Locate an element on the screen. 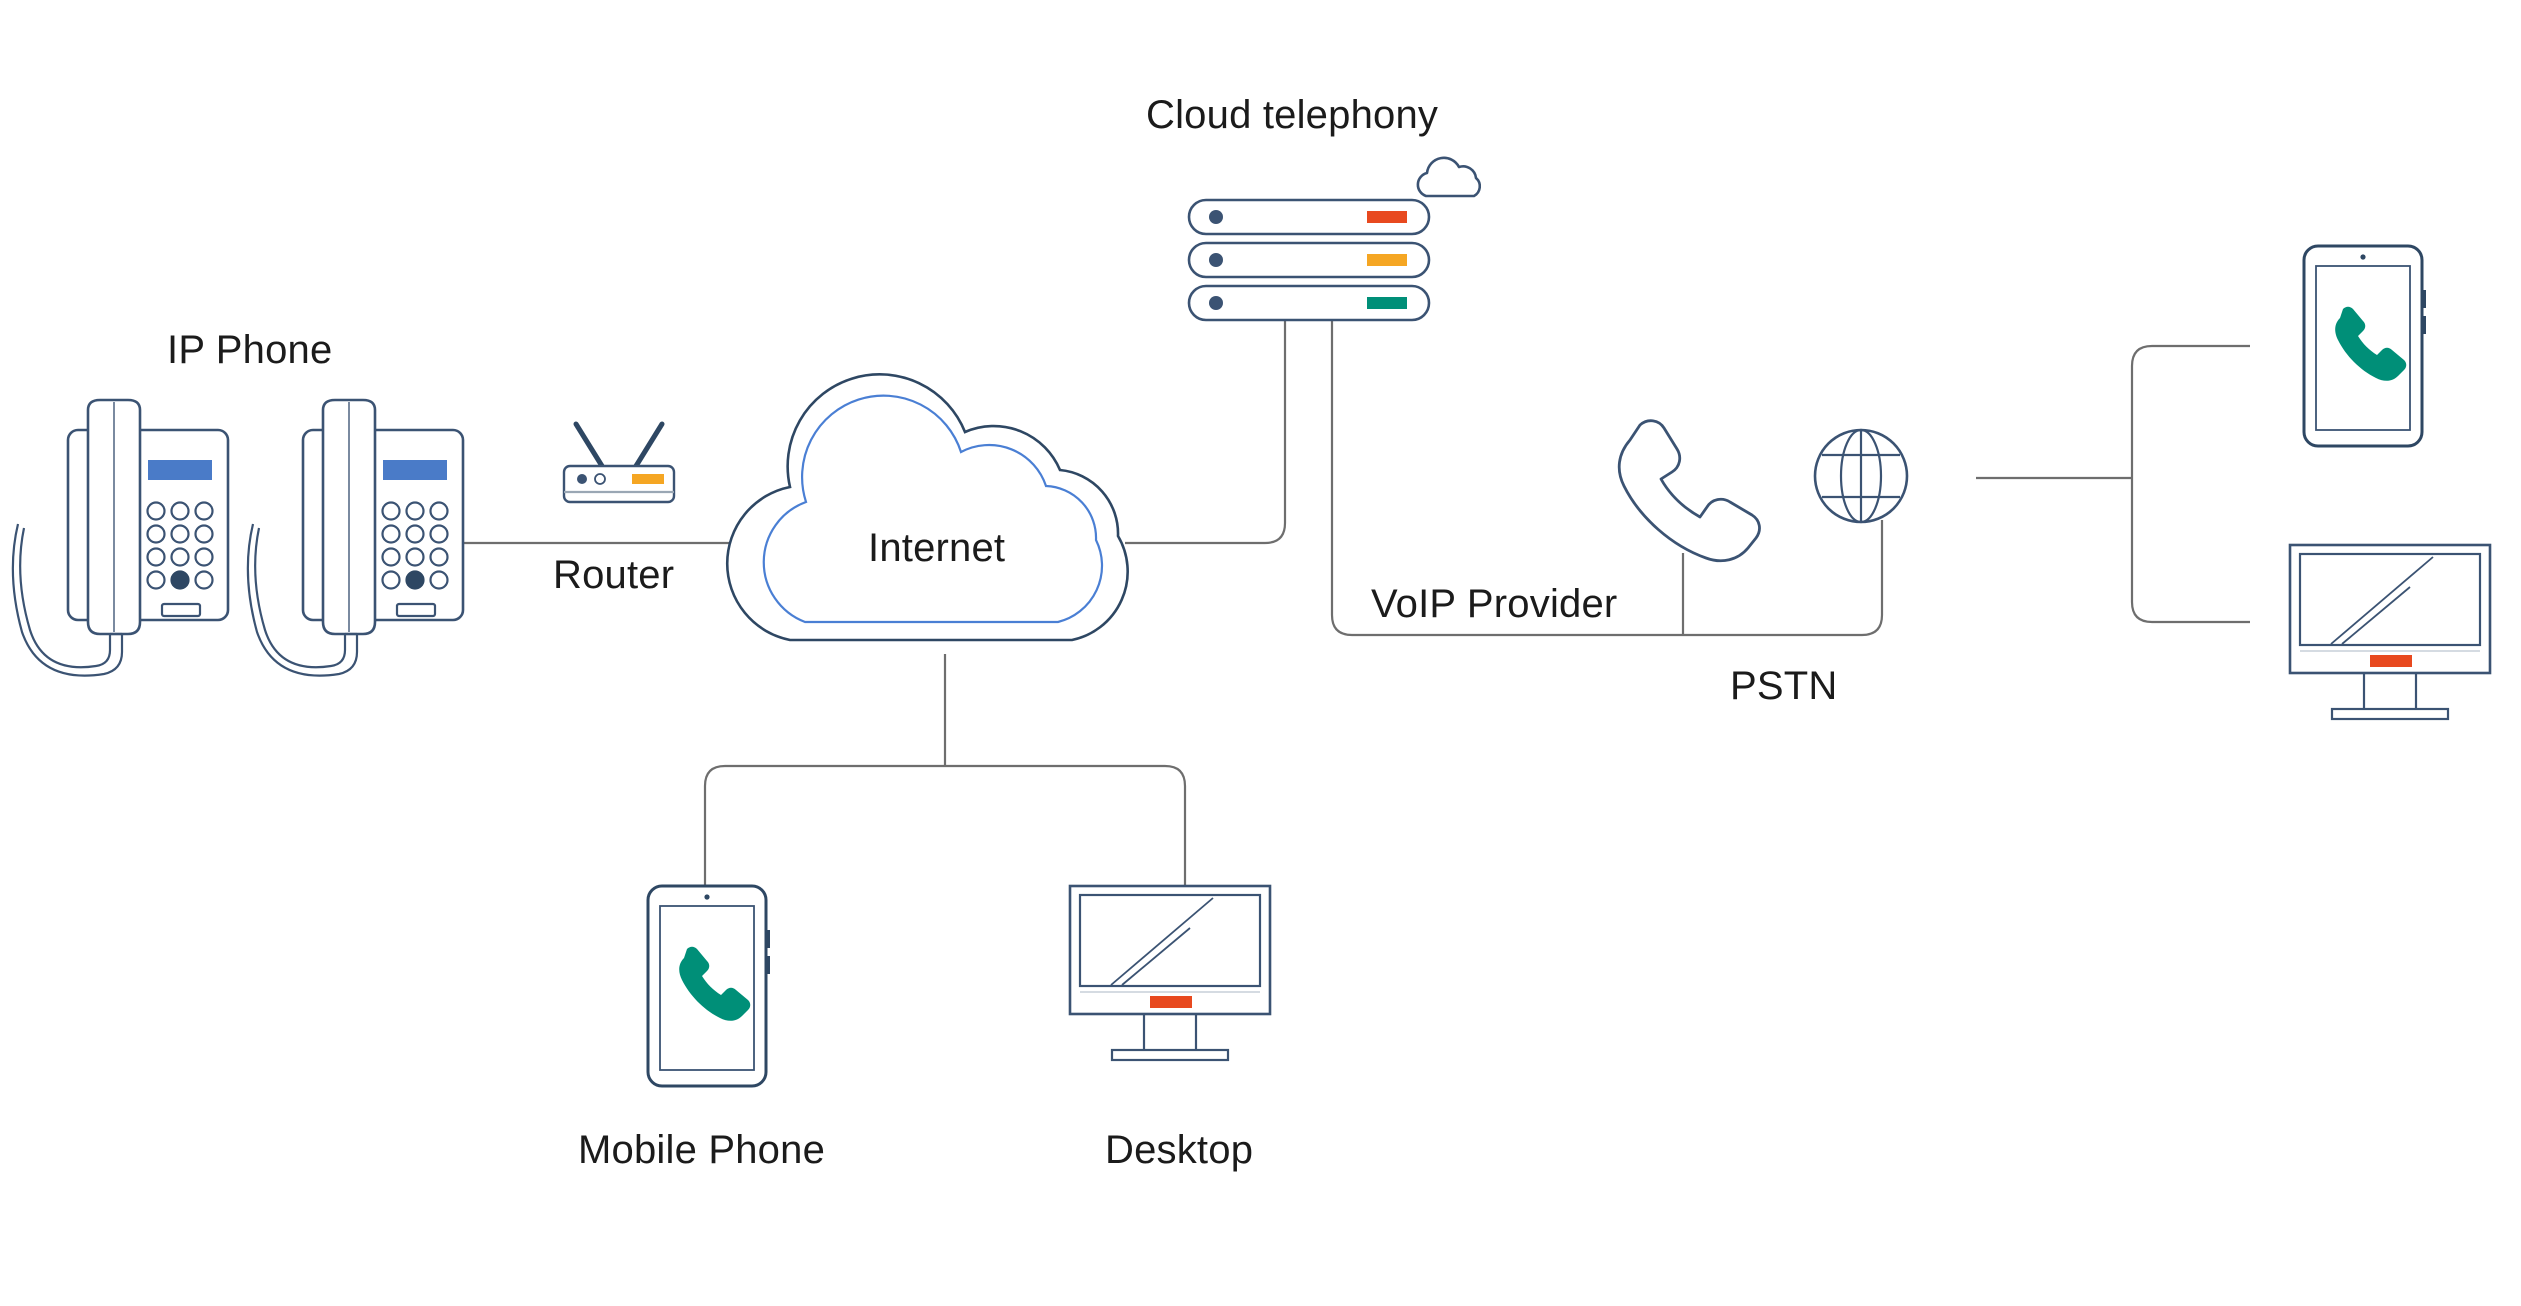  label-voip-provider: VoIP Provider is located at coordinates (1494, 604).